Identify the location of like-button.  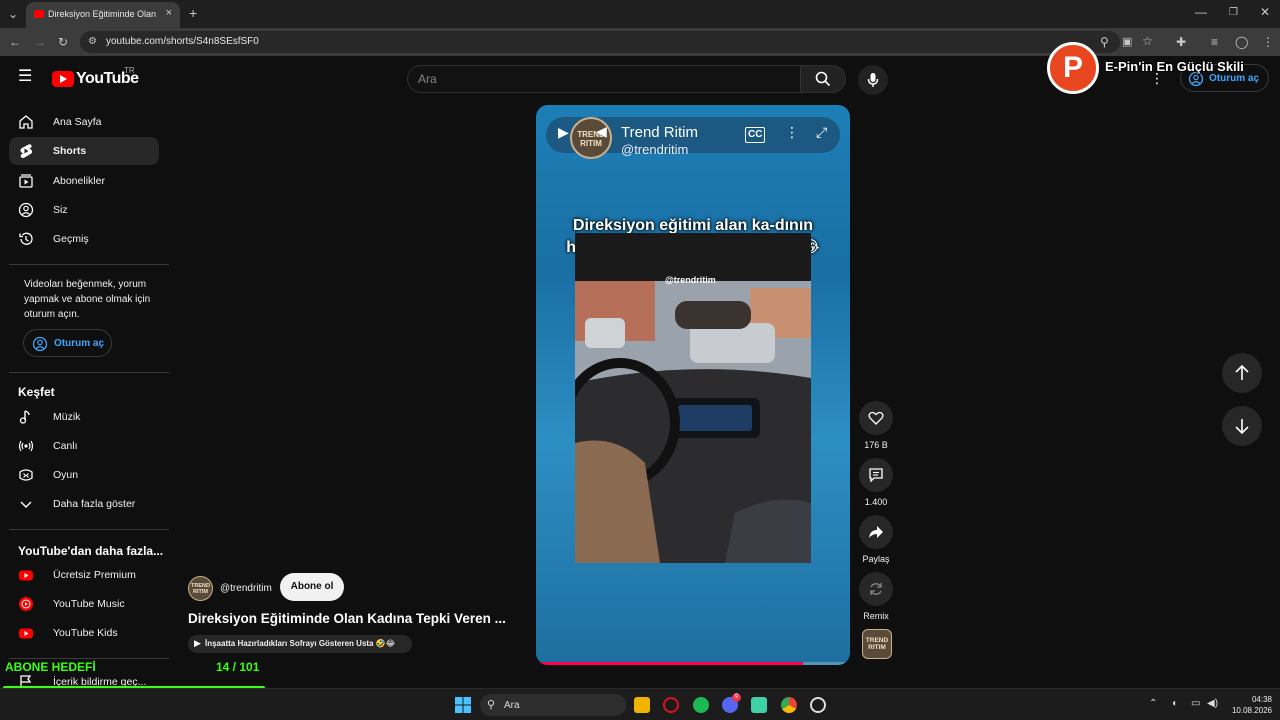
(876, 418).